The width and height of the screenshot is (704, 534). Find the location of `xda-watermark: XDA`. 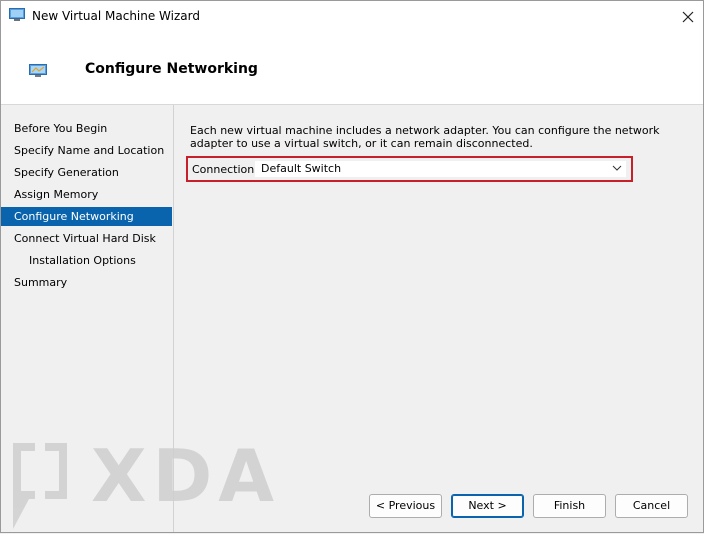

xda-watermark: XDA is located at coordinates (161, 484).